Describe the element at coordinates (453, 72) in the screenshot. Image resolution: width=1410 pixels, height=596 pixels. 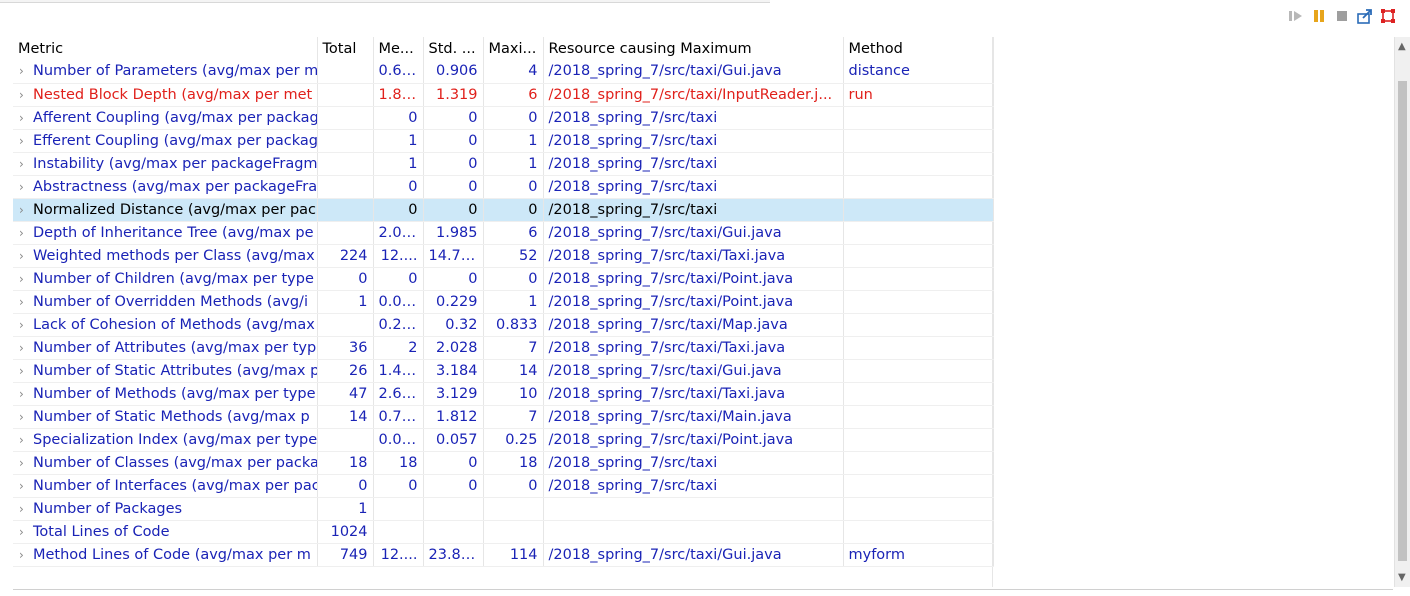
I see `cell-std: 0.906` at that location.